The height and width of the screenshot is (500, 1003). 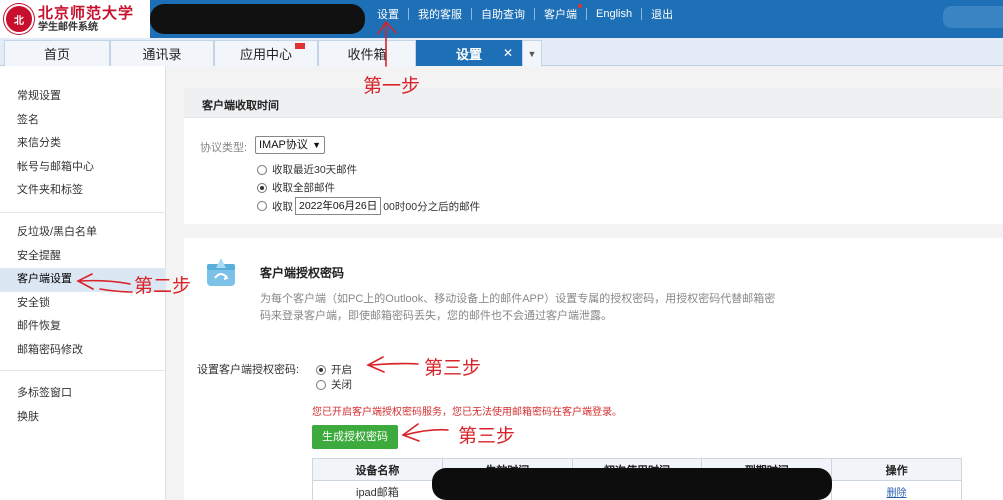 What do you see at coordinates (315, 170) in the screenshot?
I see `radio-label: 收取最近30天邮件` at bounding box center [315, 170].